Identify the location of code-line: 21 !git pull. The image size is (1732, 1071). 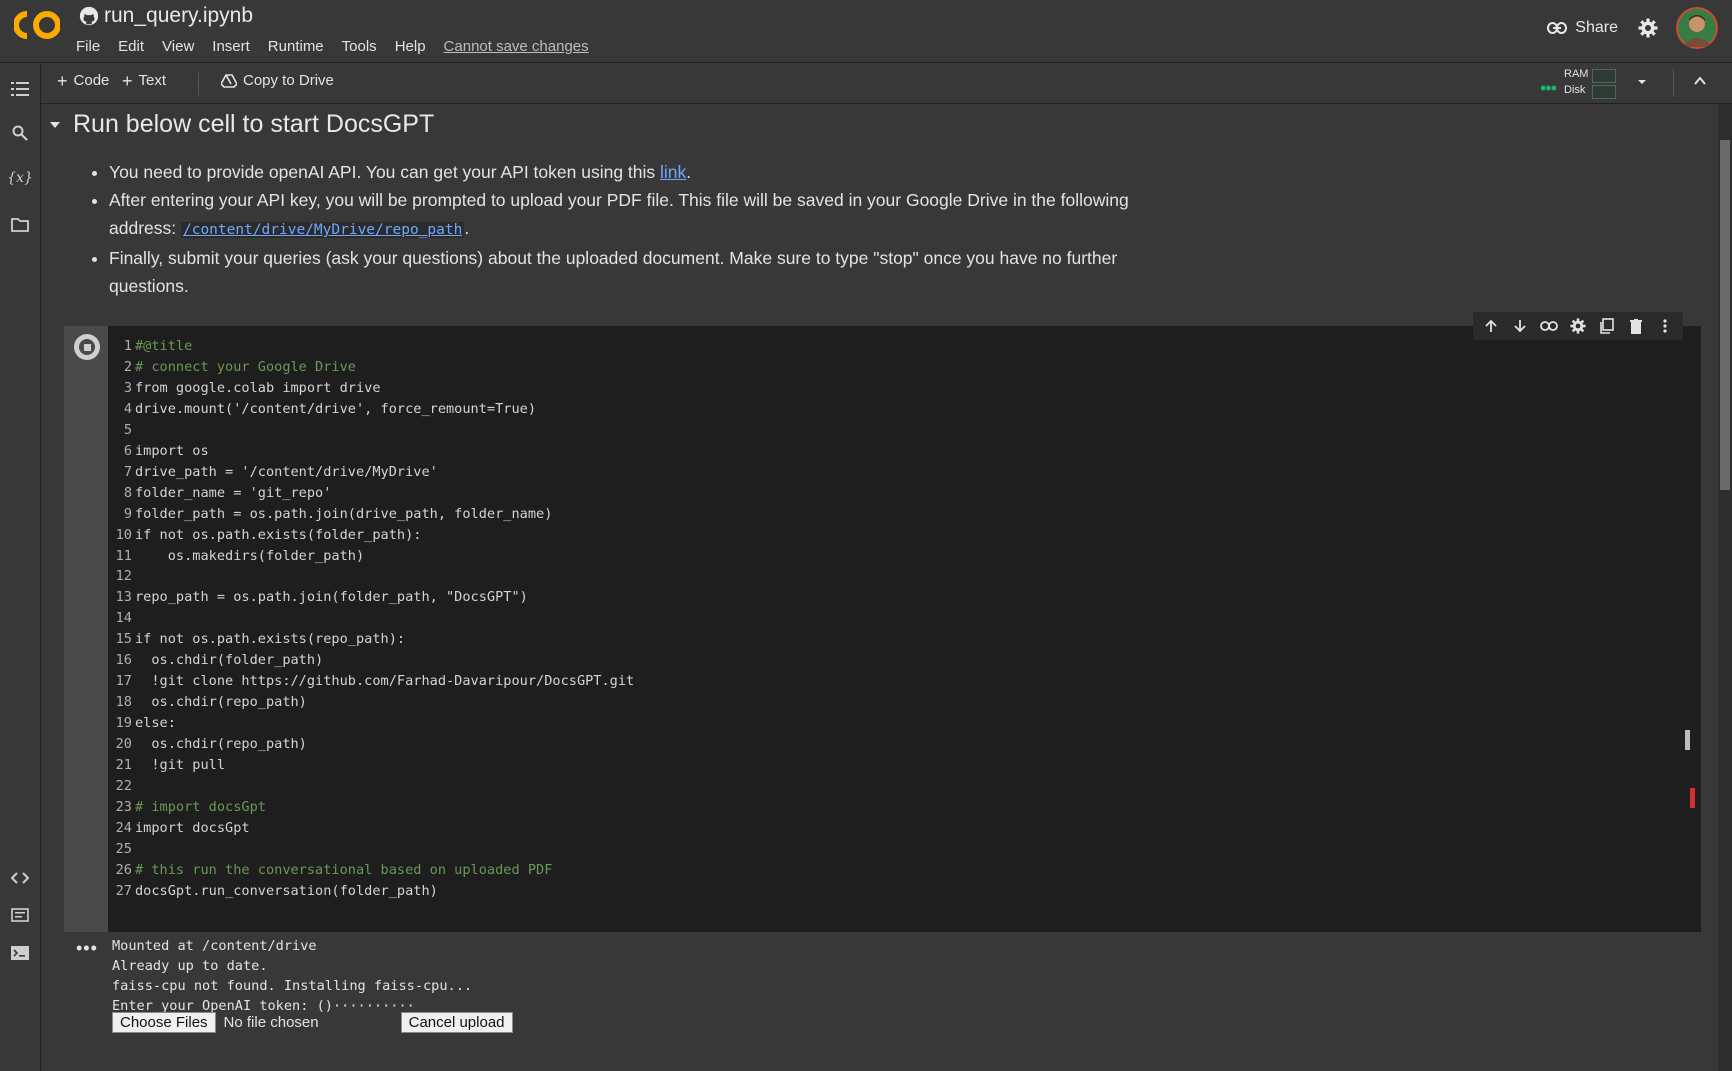
(170, 765).